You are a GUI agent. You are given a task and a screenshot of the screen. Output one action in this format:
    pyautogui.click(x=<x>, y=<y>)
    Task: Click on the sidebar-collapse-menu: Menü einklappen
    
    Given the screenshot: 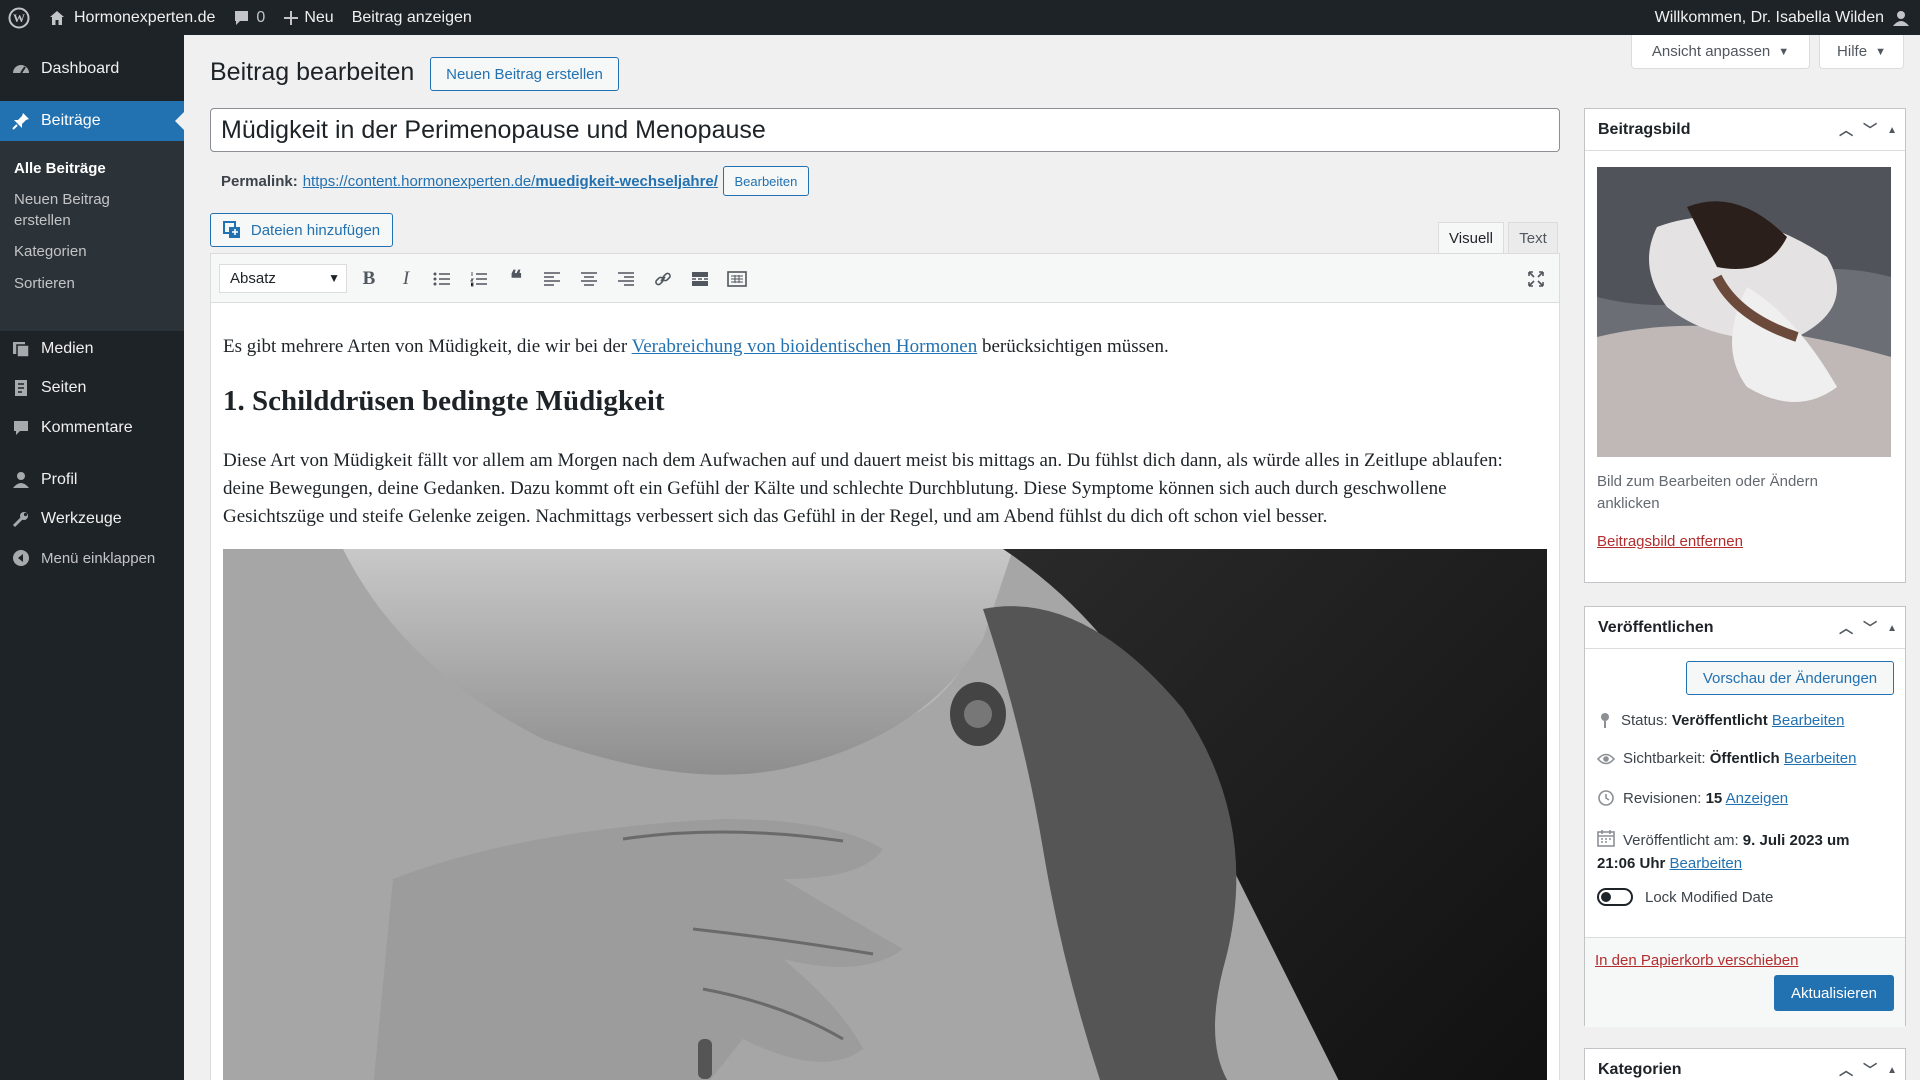 What is the action you would take?
    pyautogui.click(x=92, y=558)
    